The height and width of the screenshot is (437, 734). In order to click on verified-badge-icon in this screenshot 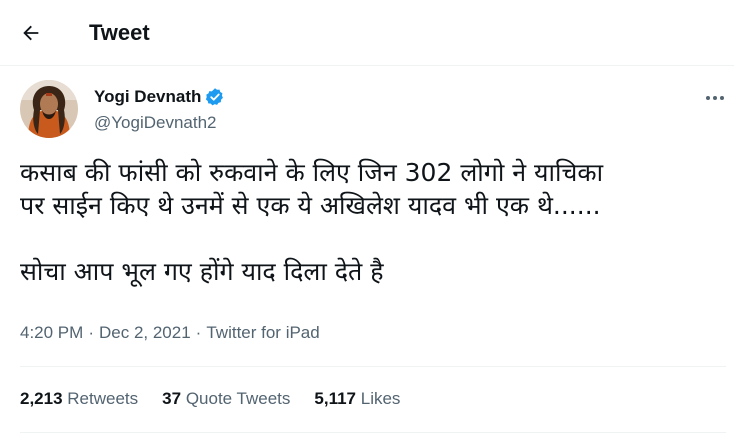, I will do `click(215, 97)`.